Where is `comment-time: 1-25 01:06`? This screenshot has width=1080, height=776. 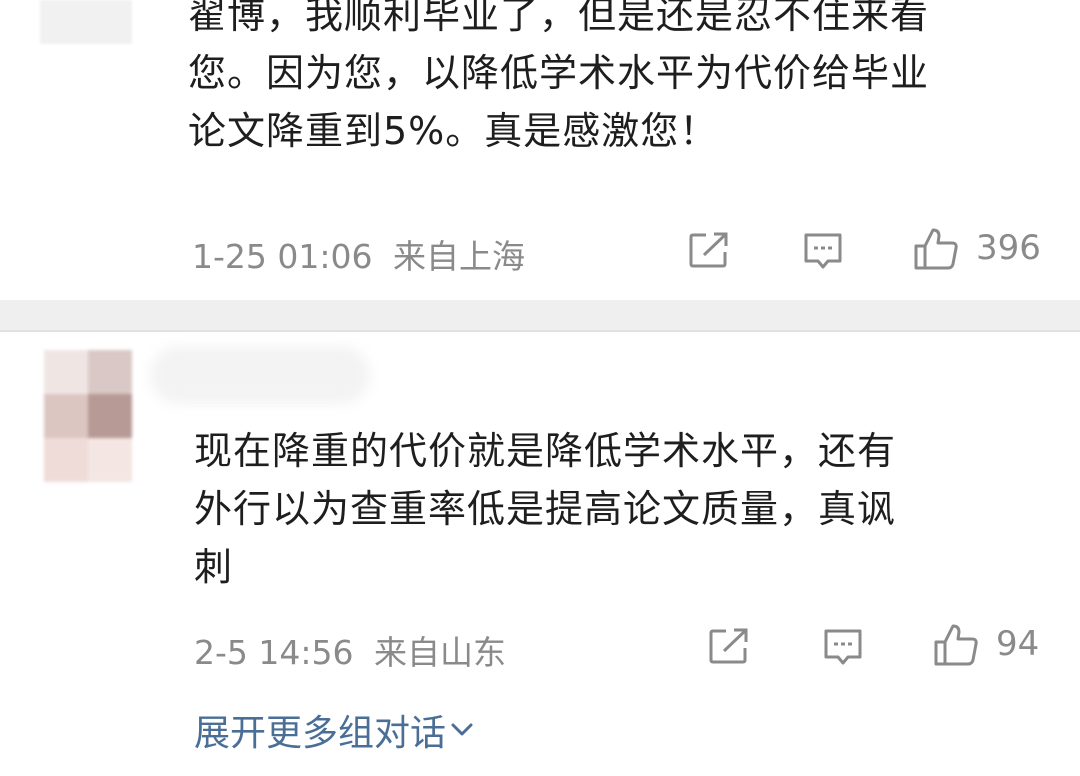 comment-time: 1-25 01:06 is located at coordinates (282, 256).